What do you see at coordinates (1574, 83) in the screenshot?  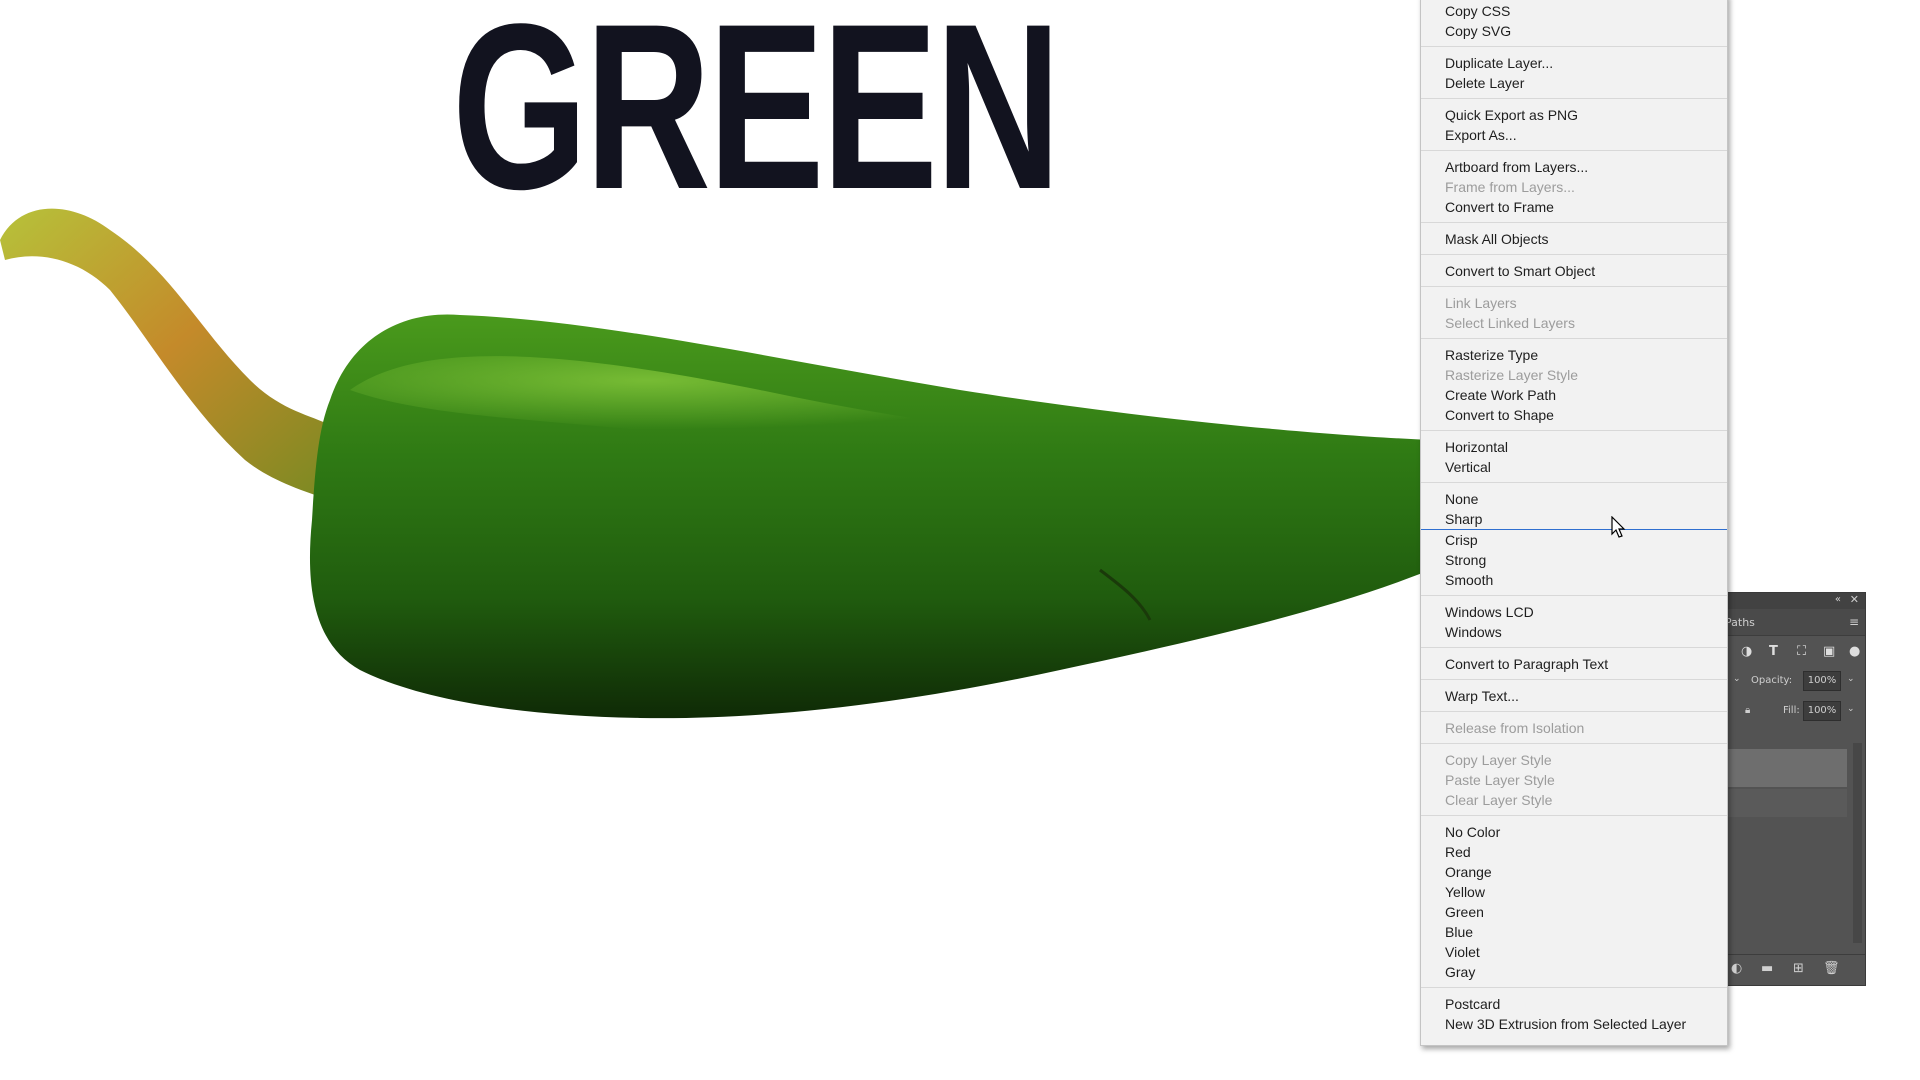 I see `menu-item-delete-layer: Delete Layer` at bounding box center [1574, 83].